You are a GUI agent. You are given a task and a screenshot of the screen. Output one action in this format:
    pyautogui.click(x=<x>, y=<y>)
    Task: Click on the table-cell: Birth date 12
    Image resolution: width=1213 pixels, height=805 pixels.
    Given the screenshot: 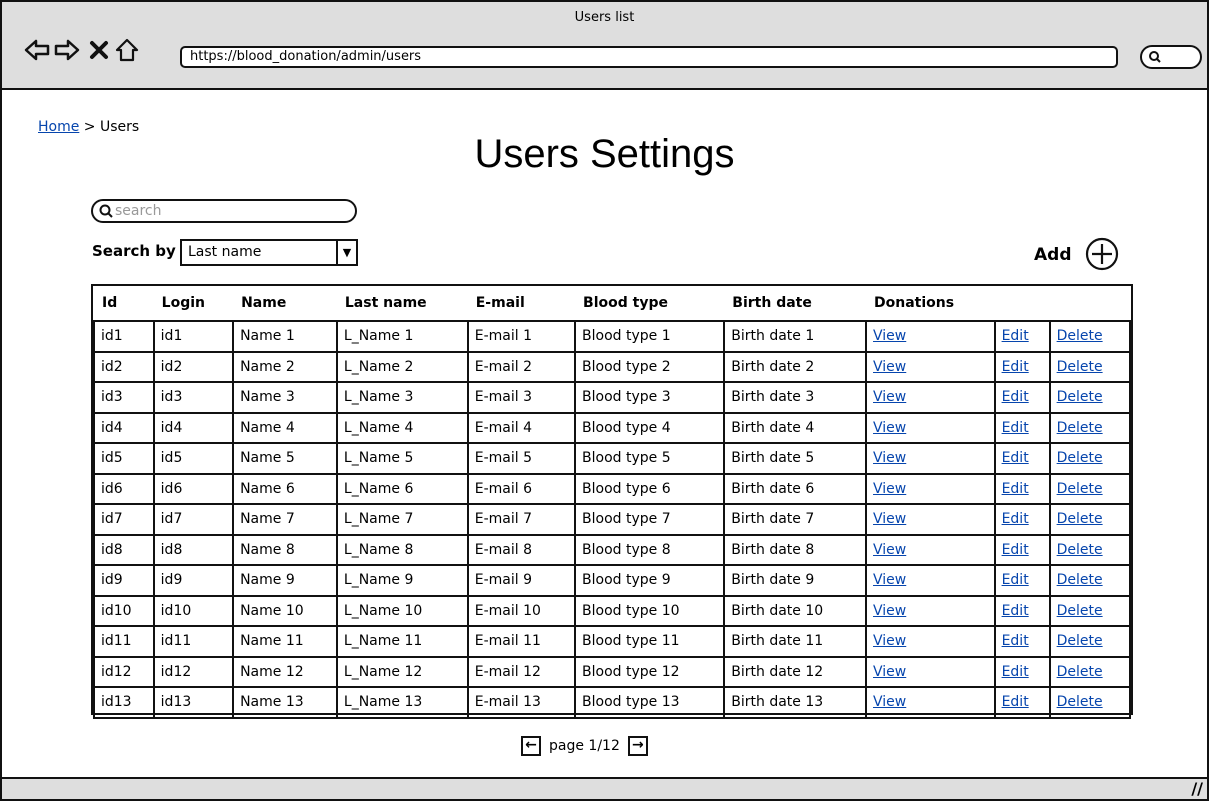 What is the action you would take?
    pyautogui.click(x=795, y=671)
    